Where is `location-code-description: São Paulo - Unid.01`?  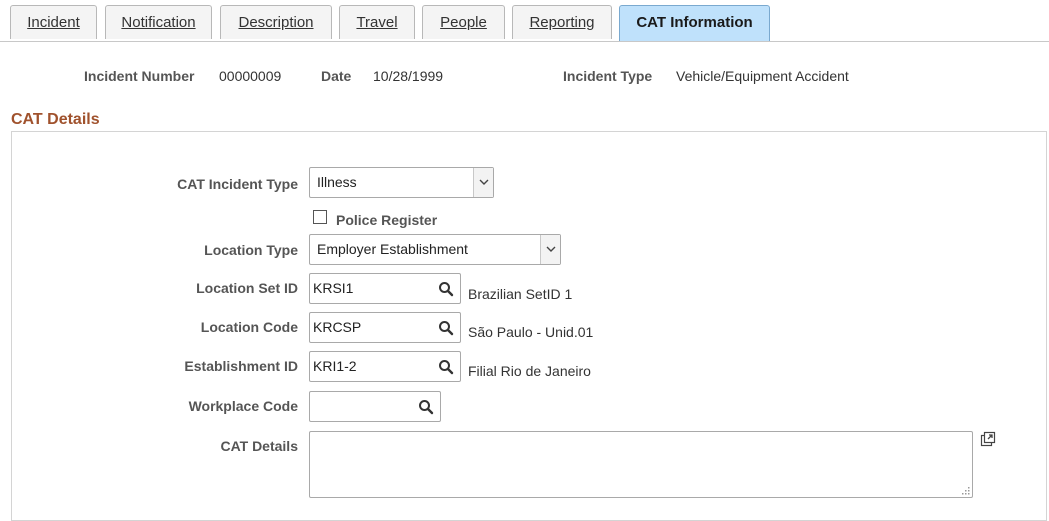 location-code-description: São Paulo - Unid.01 is located at coordinates (531, 332).